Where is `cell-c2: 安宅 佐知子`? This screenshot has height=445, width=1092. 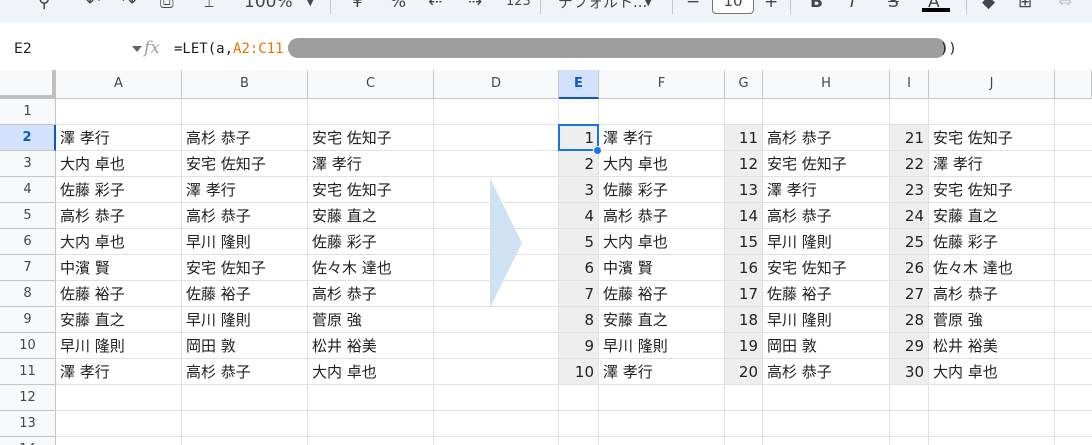 cell-c2: 安宅 佐知子 is located at coordinates (370, 138).